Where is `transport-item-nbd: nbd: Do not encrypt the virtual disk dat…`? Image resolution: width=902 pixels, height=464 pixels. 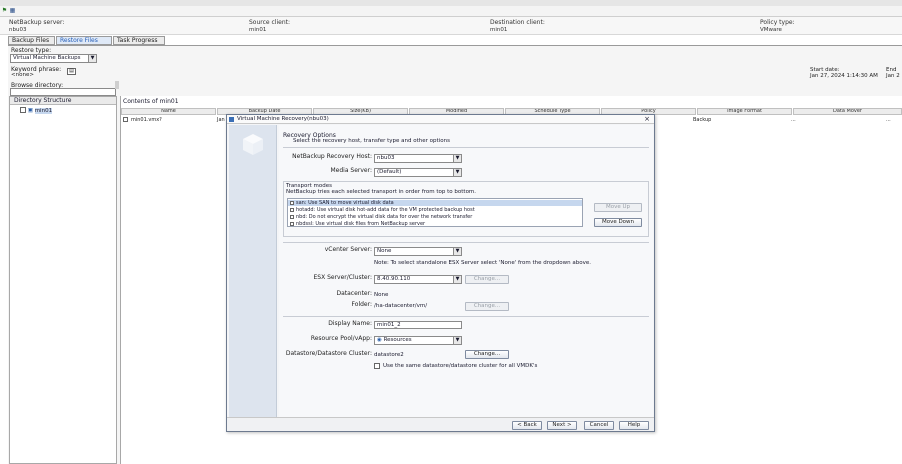 transport-item-nbd: nbd: Do not encrypt the virtual disk dat… is located at coordinates (435, 217).